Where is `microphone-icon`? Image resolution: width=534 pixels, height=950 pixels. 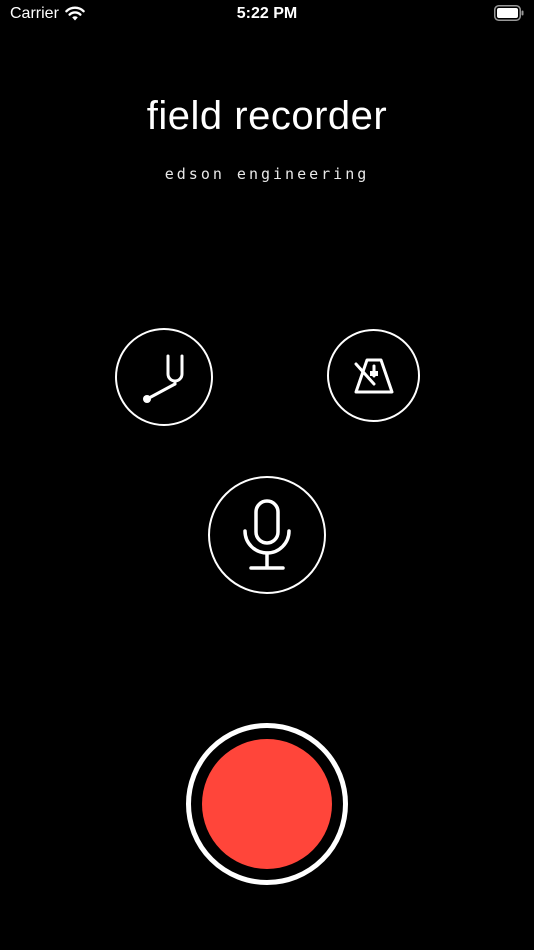 microphone-icon is located at coordinates (267, 534).